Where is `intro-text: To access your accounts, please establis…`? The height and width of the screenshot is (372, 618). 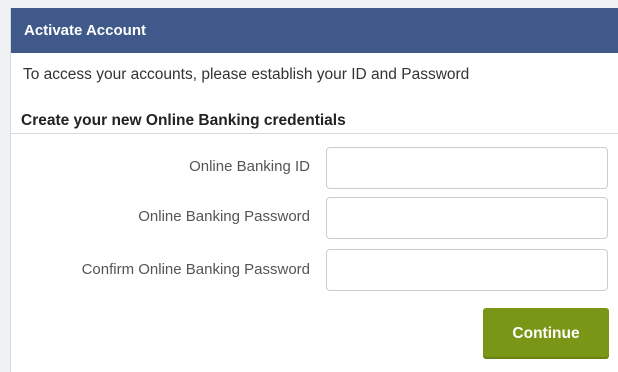
intro-text: To access your accounts, please establis… is located at coordinates (246, 74).